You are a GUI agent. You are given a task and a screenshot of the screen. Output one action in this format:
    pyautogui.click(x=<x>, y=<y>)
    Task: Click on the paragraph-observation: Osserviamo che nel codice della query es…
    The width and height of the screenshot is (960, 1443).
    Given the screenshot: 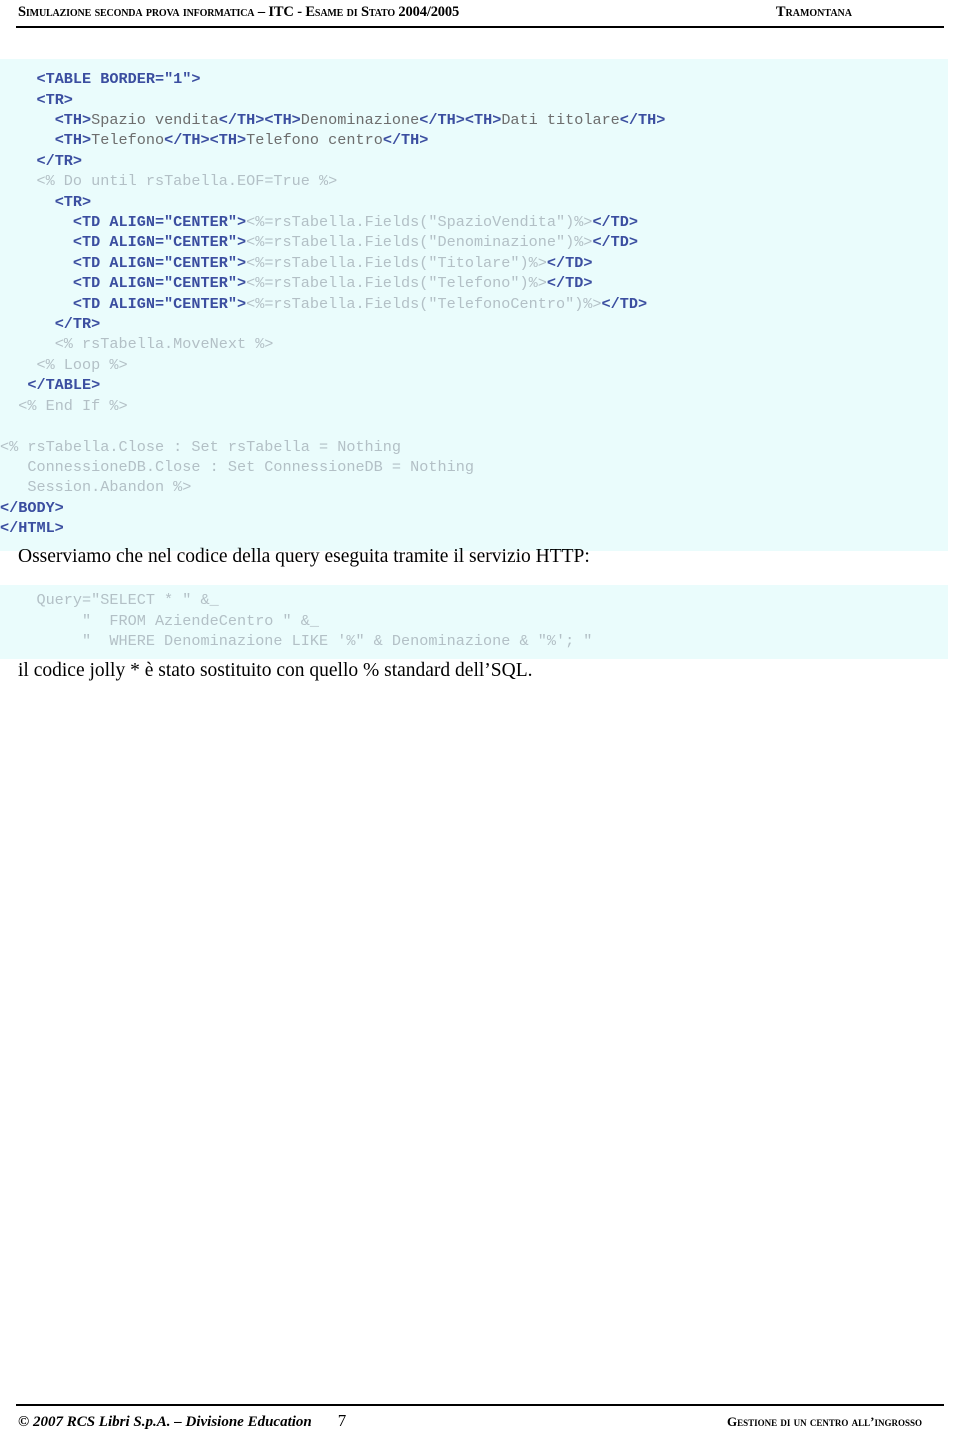 What is the action you would take?
    pyautogui.click(x=304, y=556)
    